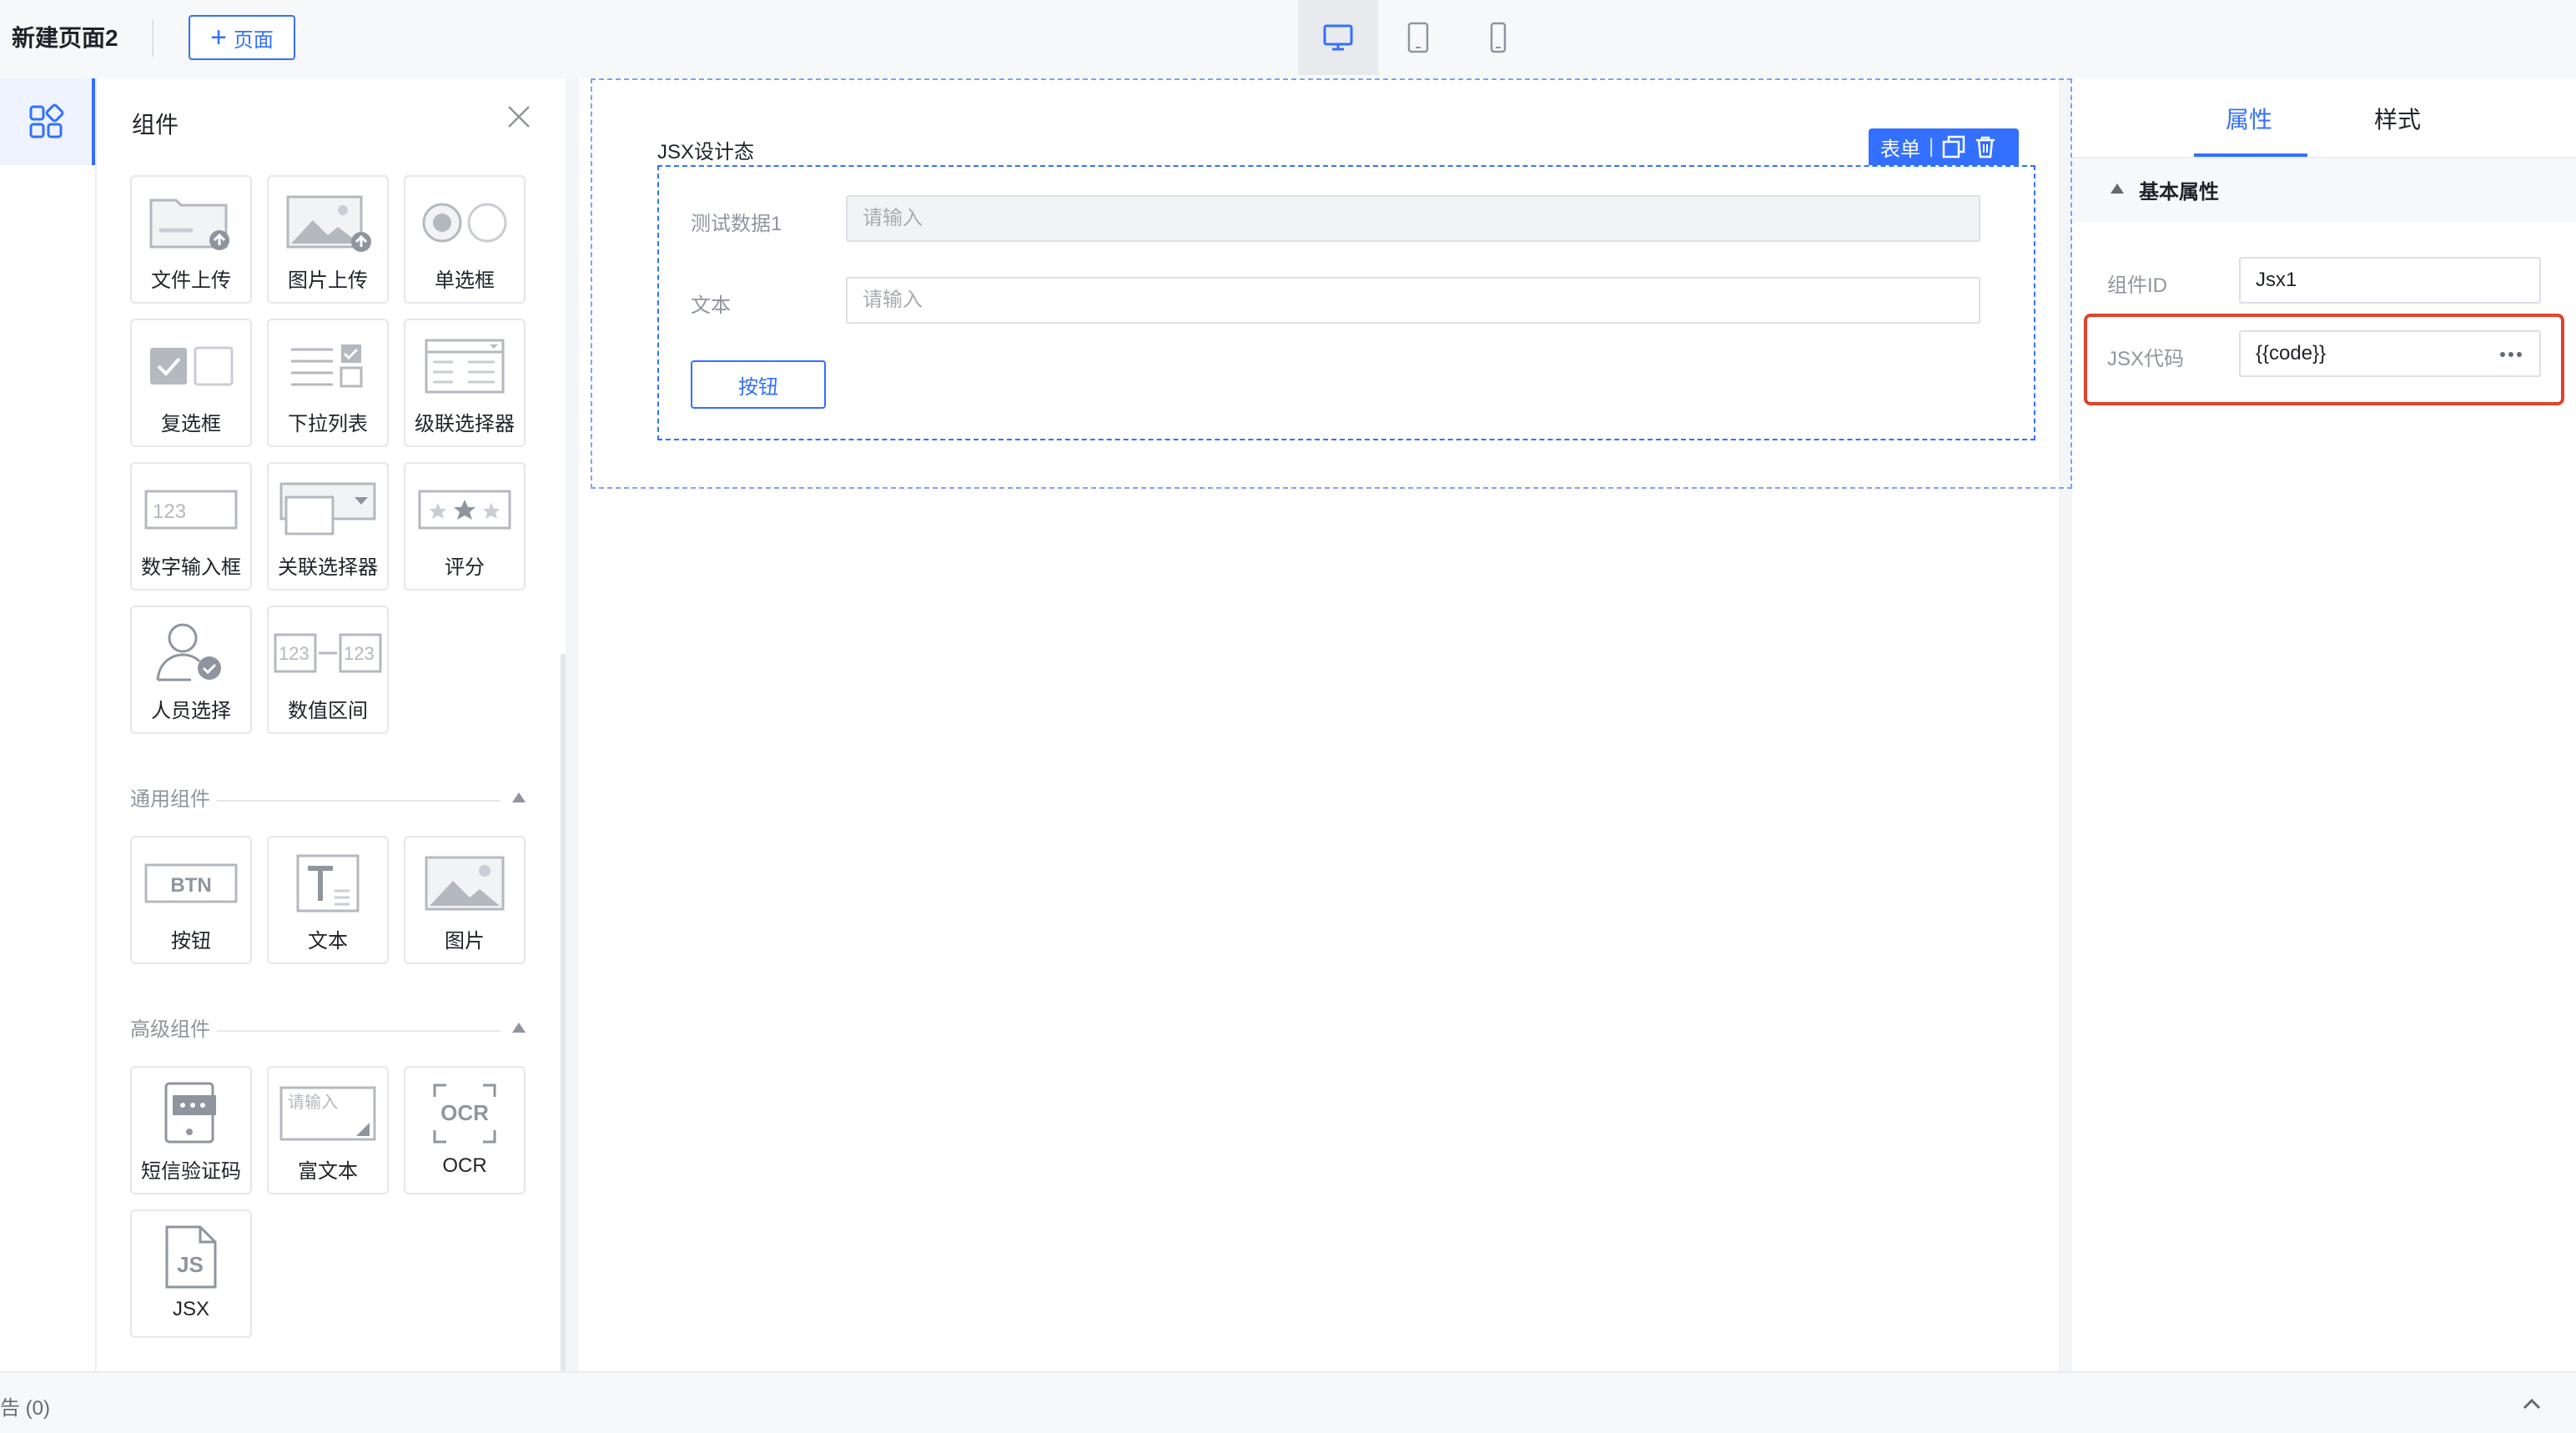 This screenshot has width=2576, height=1433. Describe the element at coordinates (192, 366) in the screenshot. I see `checkbox-icon` at that location.